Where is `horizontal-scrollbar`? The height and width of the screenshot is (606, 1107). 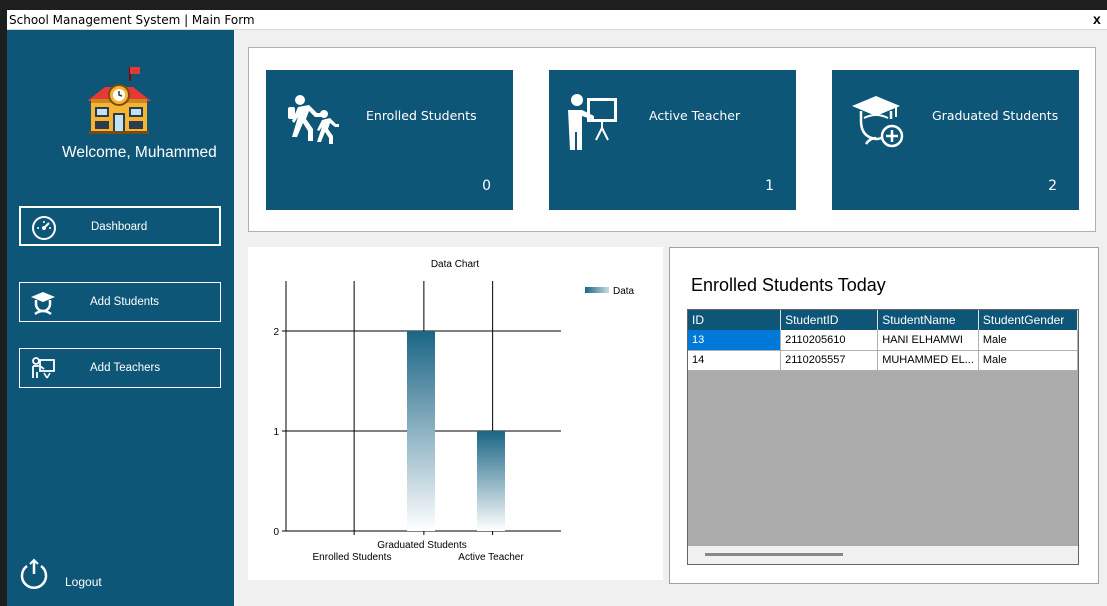
horizontal-scrollbar is located at coordinates (883, 555).